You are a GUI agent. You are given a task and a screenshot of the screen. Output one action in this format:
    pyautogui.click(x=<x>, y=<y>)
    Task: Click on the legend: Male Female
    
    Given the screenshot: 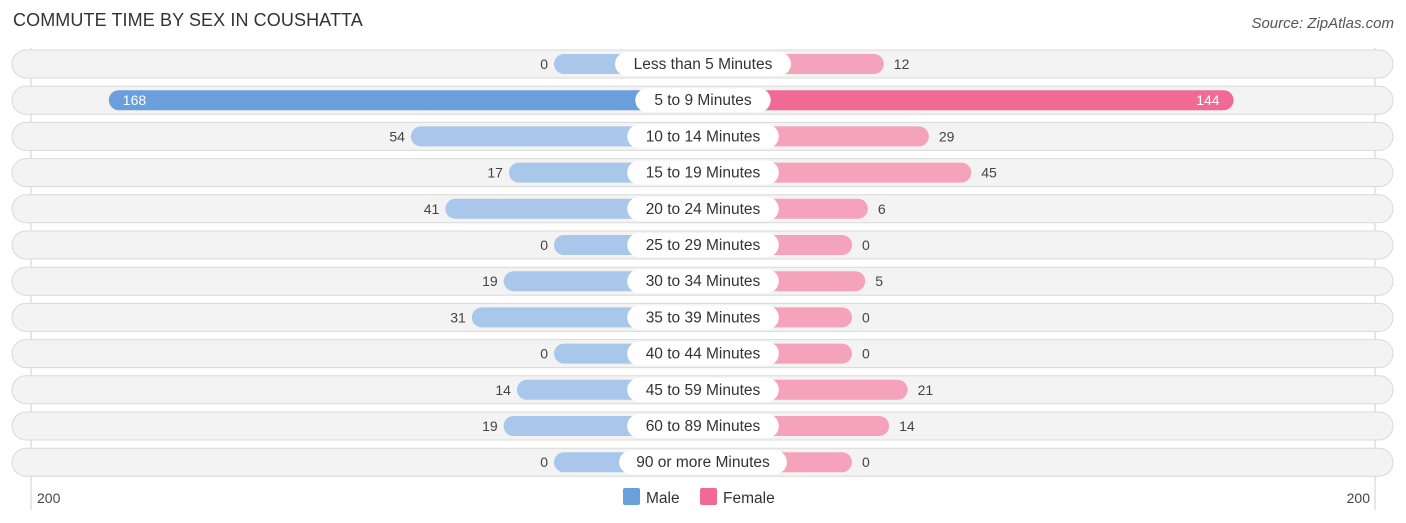 What is the action you would take?
    pyautogui.click(x=699, y=497)
    